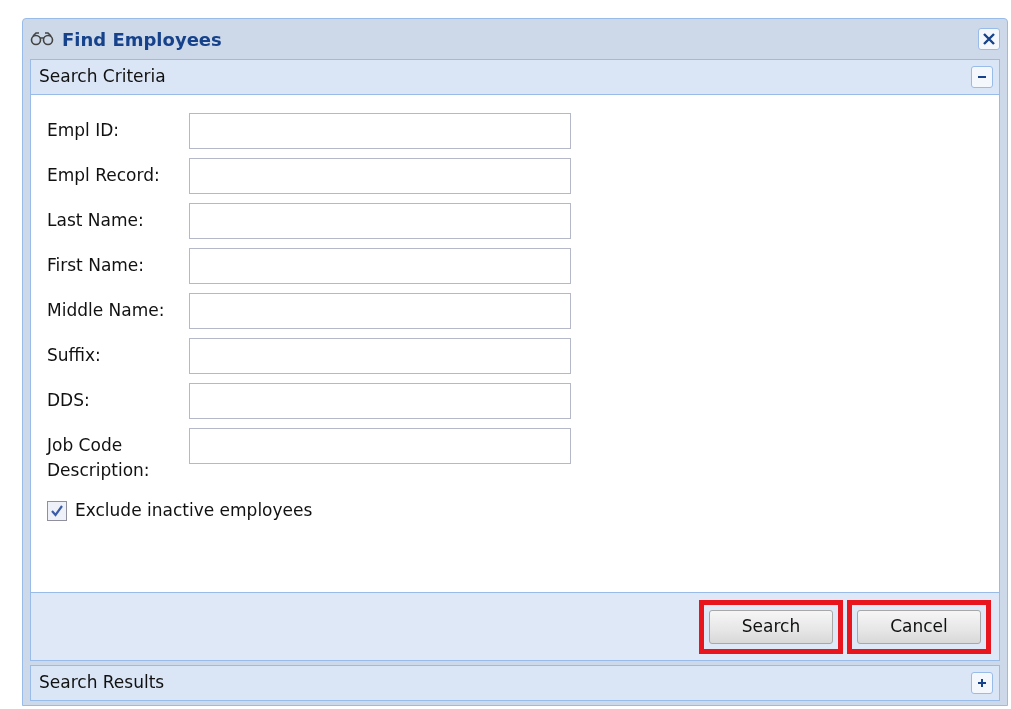 The height and width of the screenshot is (709, 1011). Describe the element at coordinates (104, 175) in the screenshot. I see `field-label: Empl Record:` at that location.